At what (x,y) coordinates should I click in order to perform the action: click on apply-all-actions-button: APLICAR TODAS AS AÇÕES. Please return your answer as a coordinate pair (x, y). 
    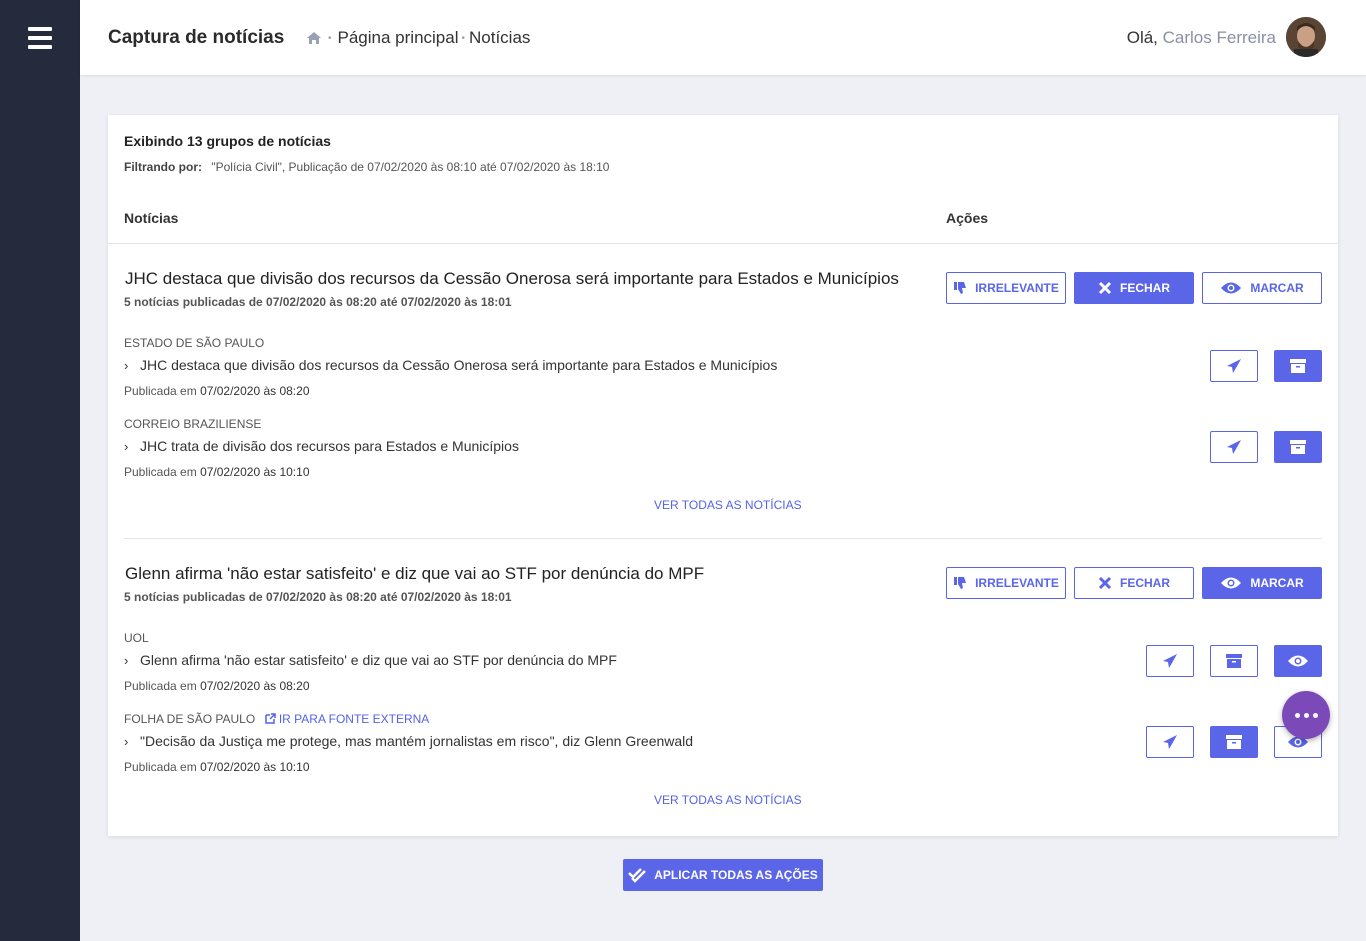
    Looking at the image, I should click on (723, 875).